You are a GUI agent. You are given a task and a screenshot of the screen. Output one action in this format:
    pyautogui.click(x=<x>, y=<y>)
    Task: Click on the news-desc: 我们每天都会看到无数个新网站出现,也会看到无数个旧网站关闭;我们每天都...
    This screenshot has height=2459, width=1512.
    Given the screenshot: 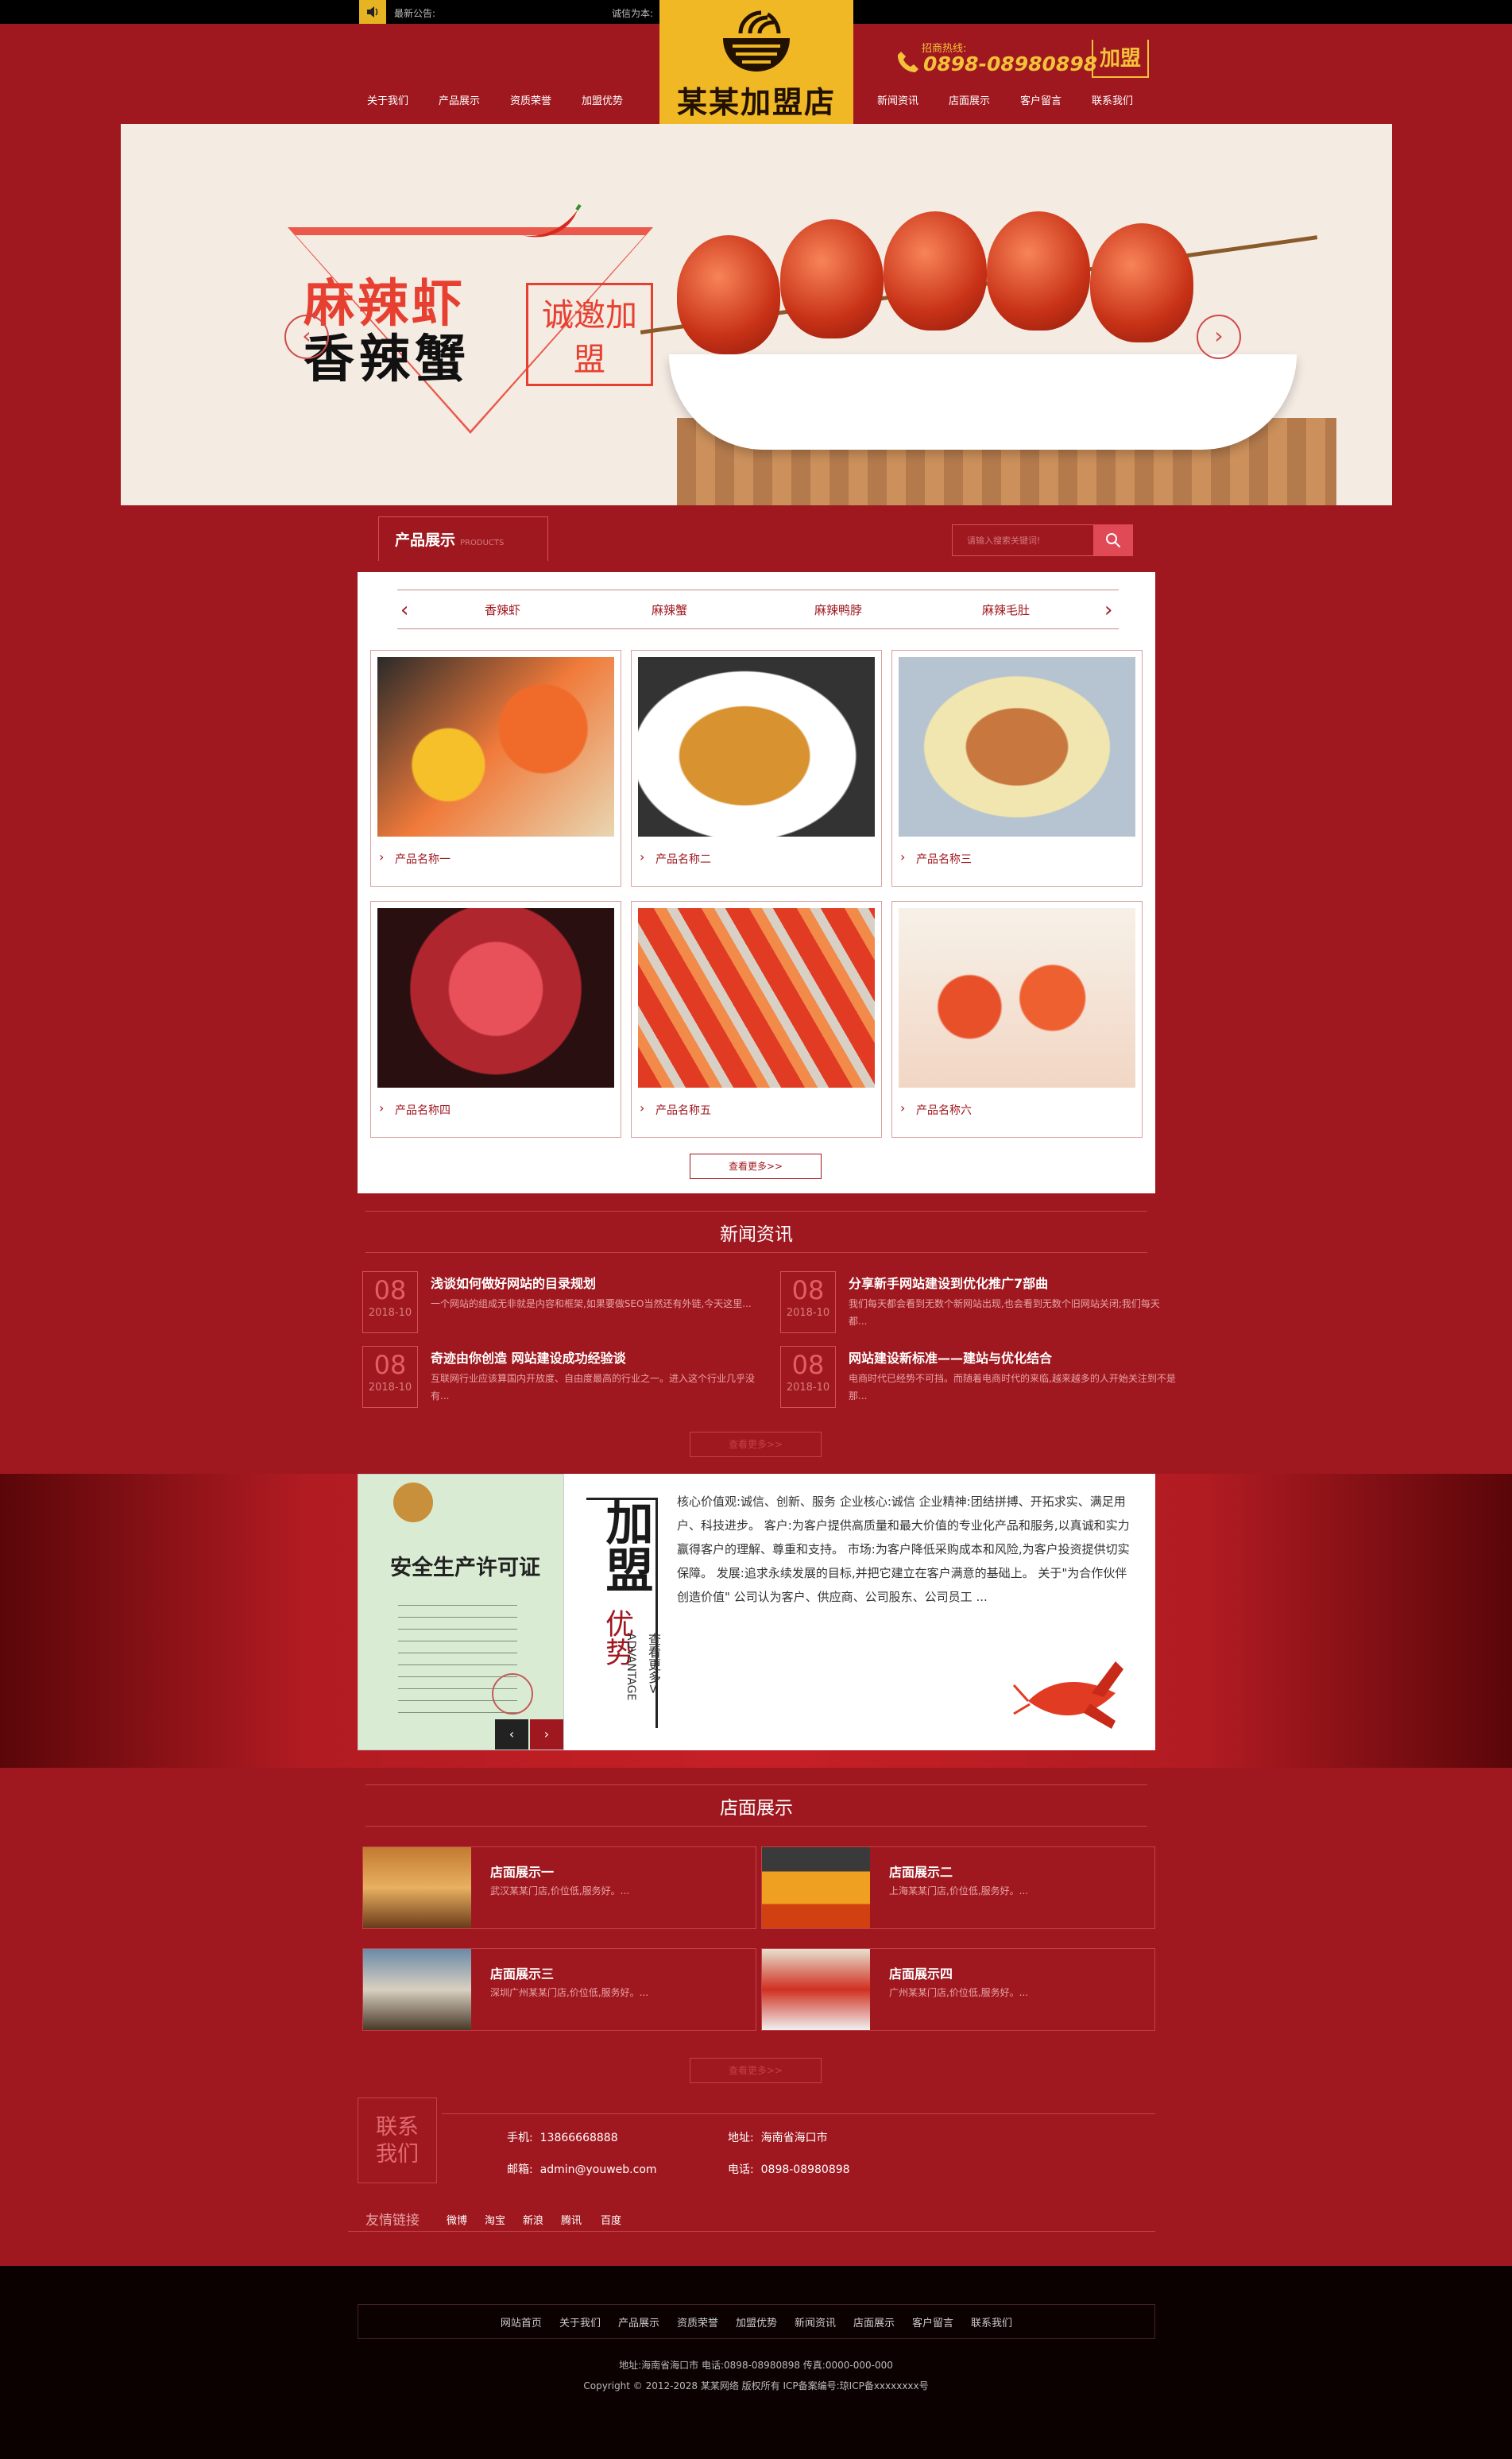 What is the action you would take?
    pyautogui.click(x=1004, y=1312)
    